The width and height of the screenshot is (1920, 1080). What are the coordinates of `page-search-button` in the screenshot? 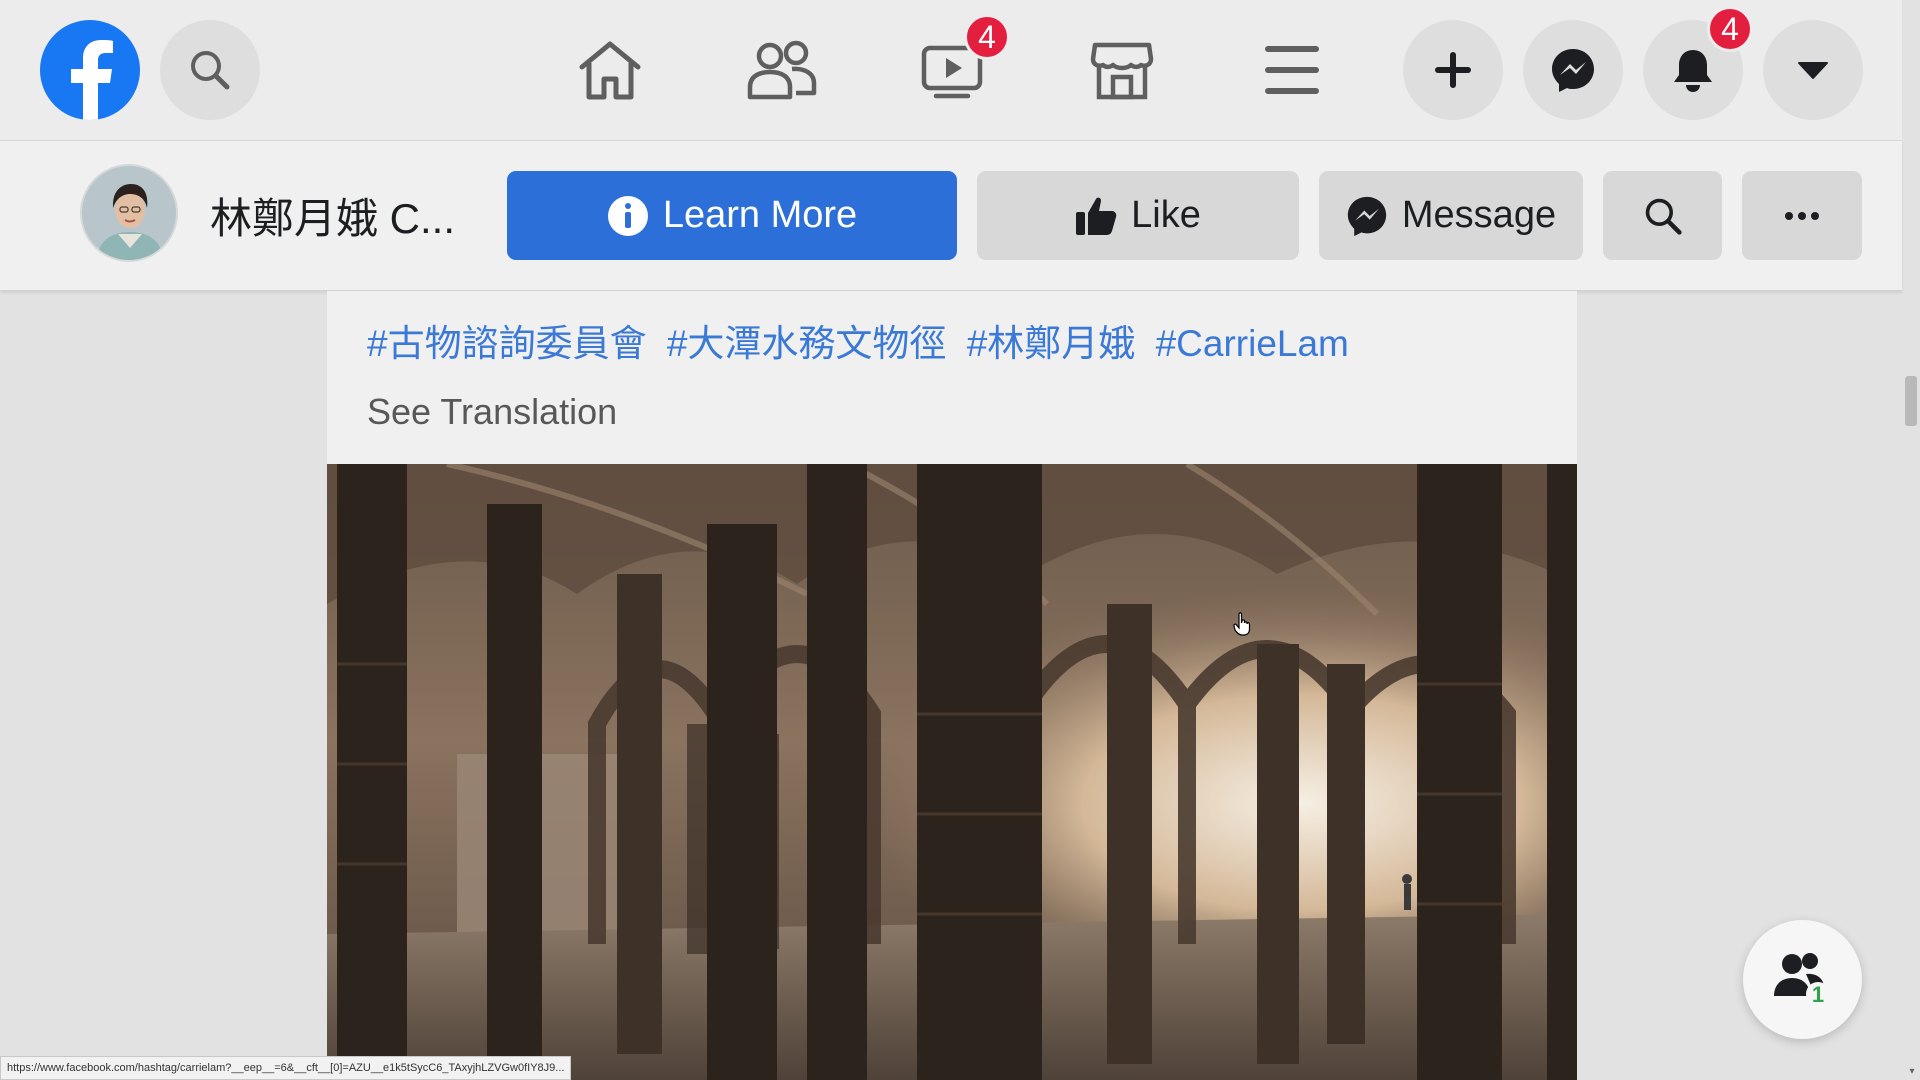 It's located at (1662, 215).